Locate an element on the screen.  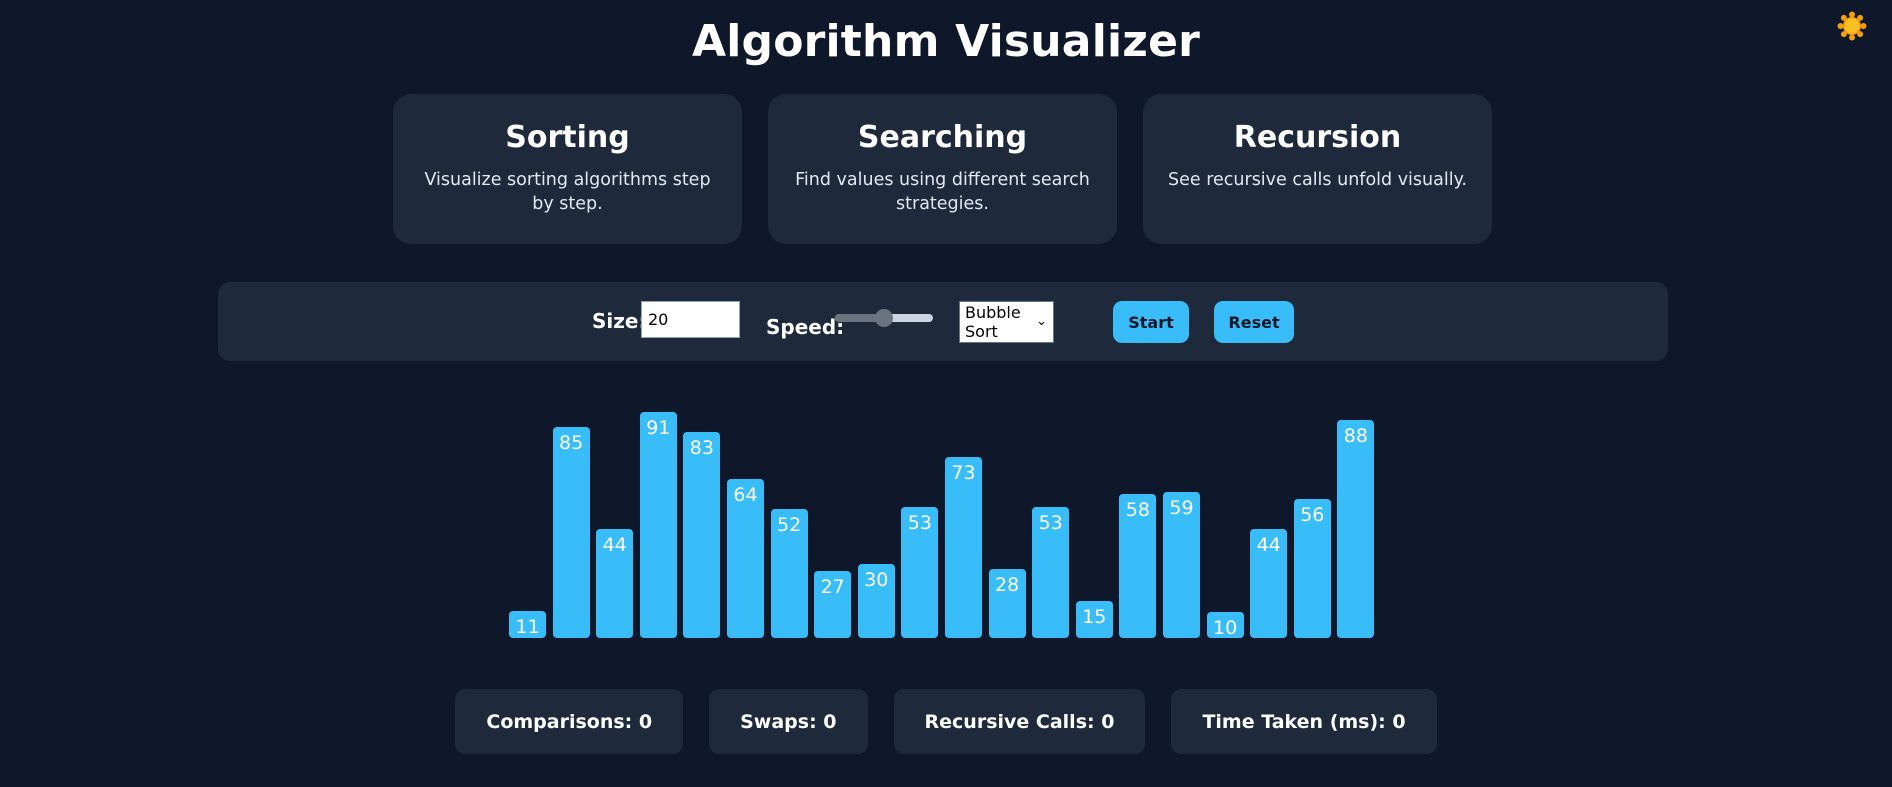
array-bar: 52 is located at coordinates (789, 573).